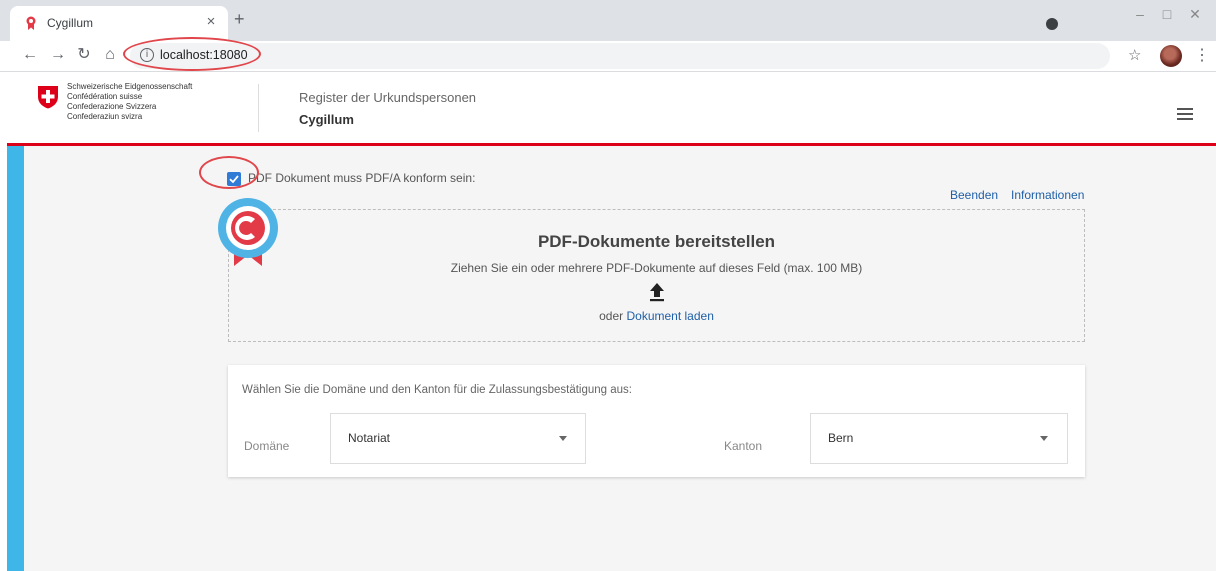  Describe the element at coordinates (105, 116) in the screenshot. I see `coat-line-rm: Confederaziun svizra` at that location.